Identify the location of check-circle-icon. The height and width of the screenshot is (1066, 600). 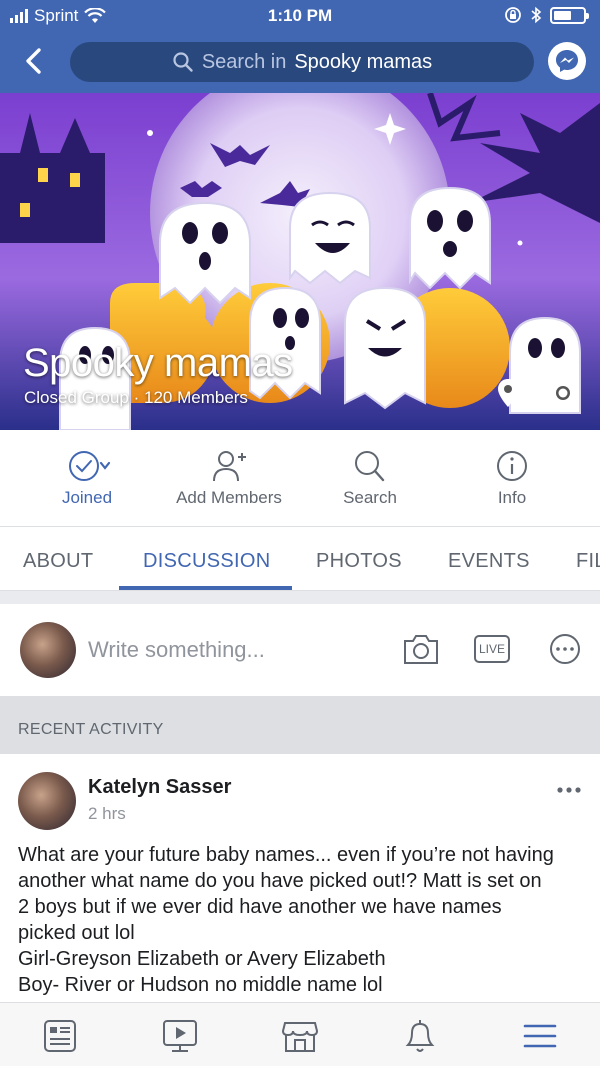
(90, 466).